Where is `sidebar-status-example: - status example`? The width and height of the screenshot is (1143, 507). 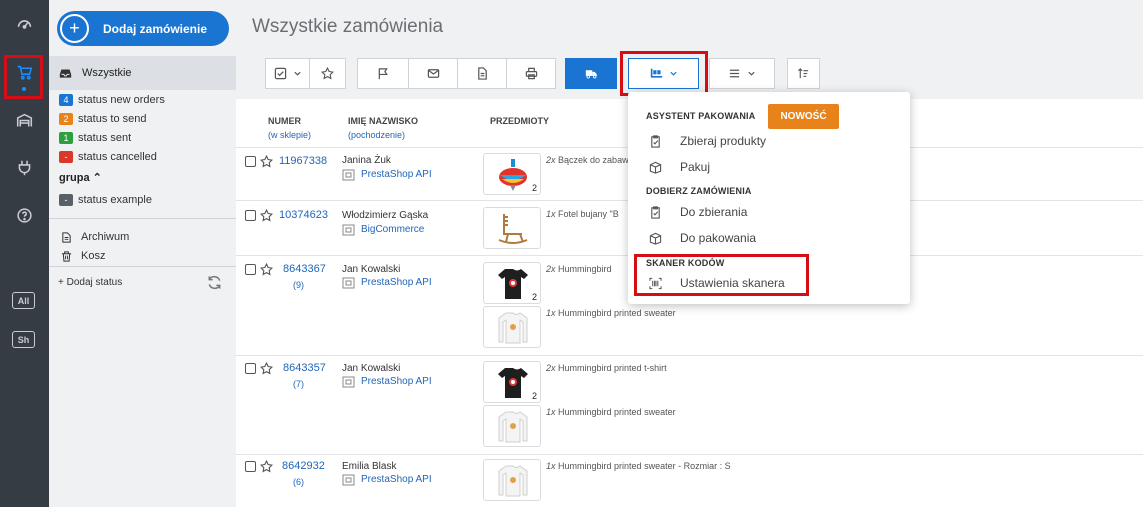
sidebar-status-example: - status example is located at coordinates (105, 200).